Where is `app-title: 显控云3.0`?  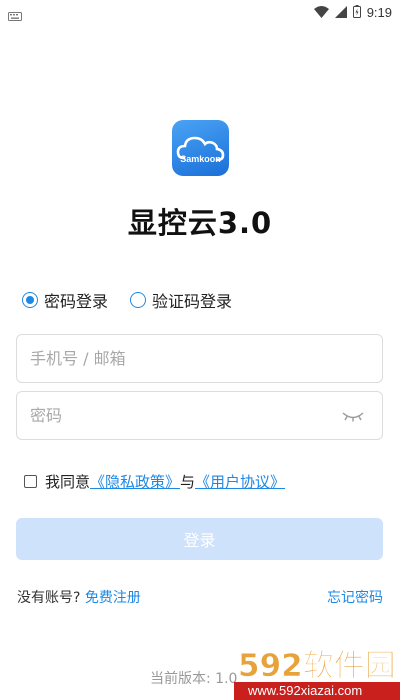
app-title: 显控云3.0 is located at coordinates (200, 223).